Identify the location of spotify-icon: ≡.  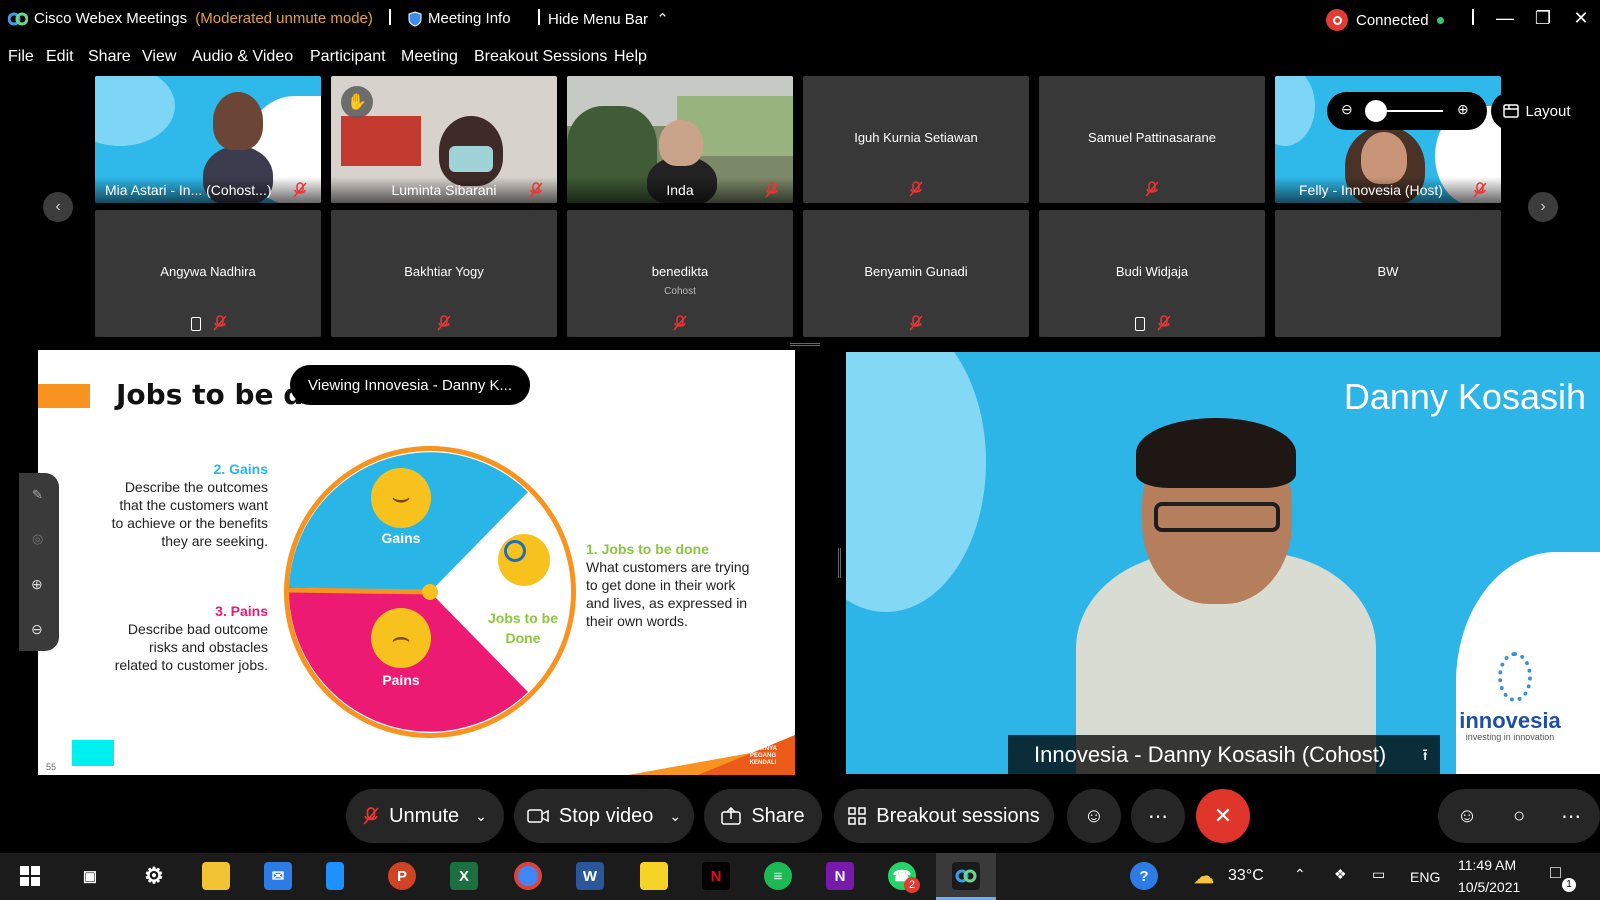
(778, 876).